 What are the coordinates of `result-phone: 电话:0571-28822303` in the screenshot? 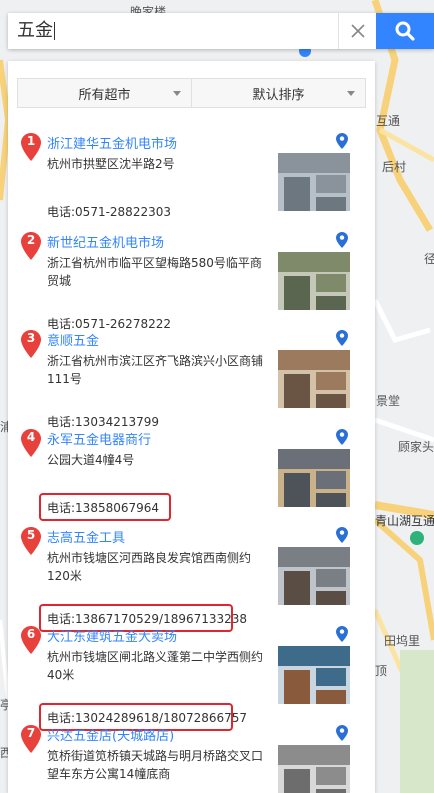 It's located at (109, 212).